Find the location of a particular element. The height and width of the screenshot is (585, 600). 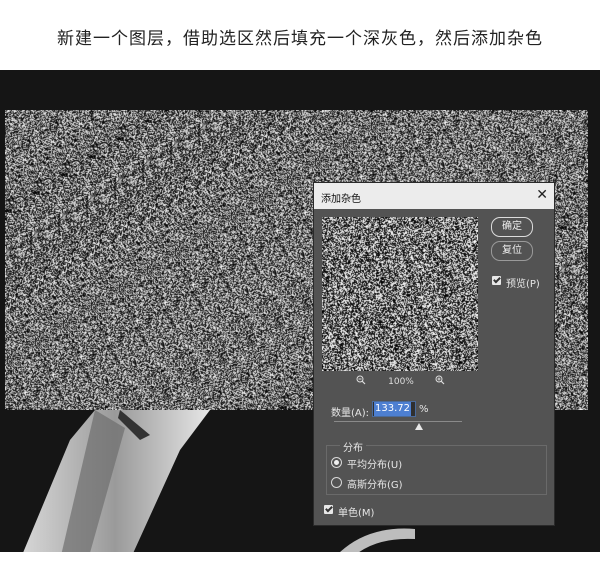

ok-button: 确定 is located at coordinates (512, 227).